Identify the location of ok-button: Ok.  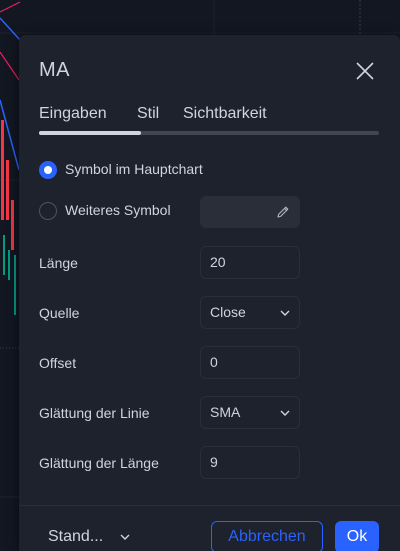
(357, 536).